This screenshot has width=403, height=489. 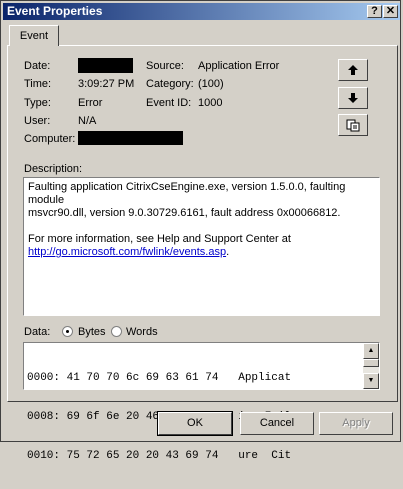 What do you see at coordinates (159, 378) in the screenshot?
I see `data-row: 0000: 41 70 70 6c 69 63 61 74 Applicat` at bounding box center [159, 378].